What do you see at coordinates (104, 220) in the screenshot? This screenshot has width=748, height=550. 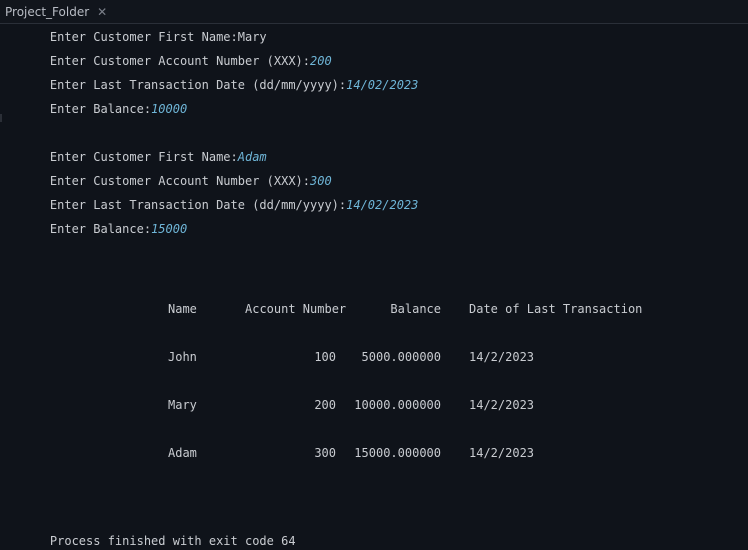 I see `console-line: Enter Balance:15000` at bounding box center [104, 220].